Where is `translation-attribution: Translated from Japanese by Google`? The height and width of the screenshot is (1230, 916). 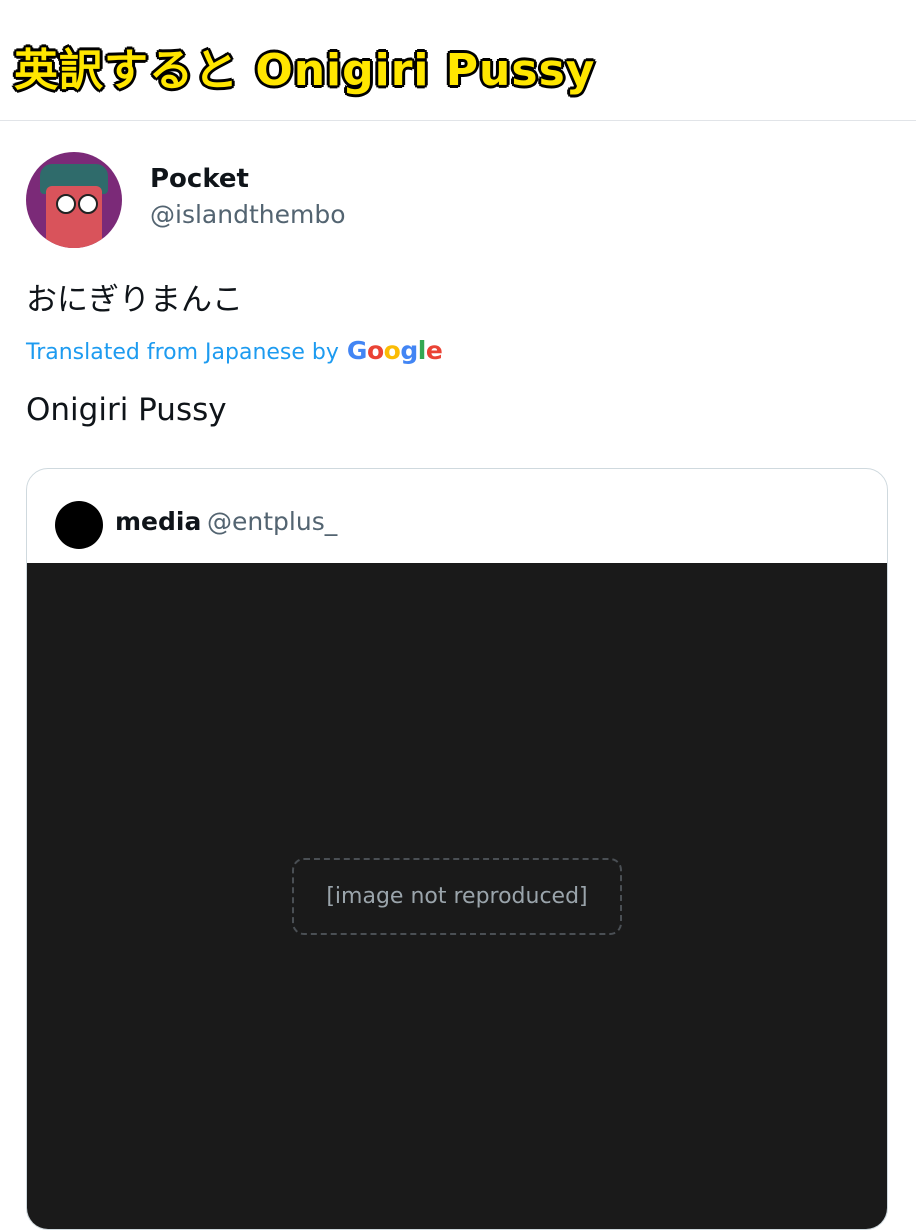 translation-attribution: Translated from Japanese by Google is located at coordinates (234, 350).